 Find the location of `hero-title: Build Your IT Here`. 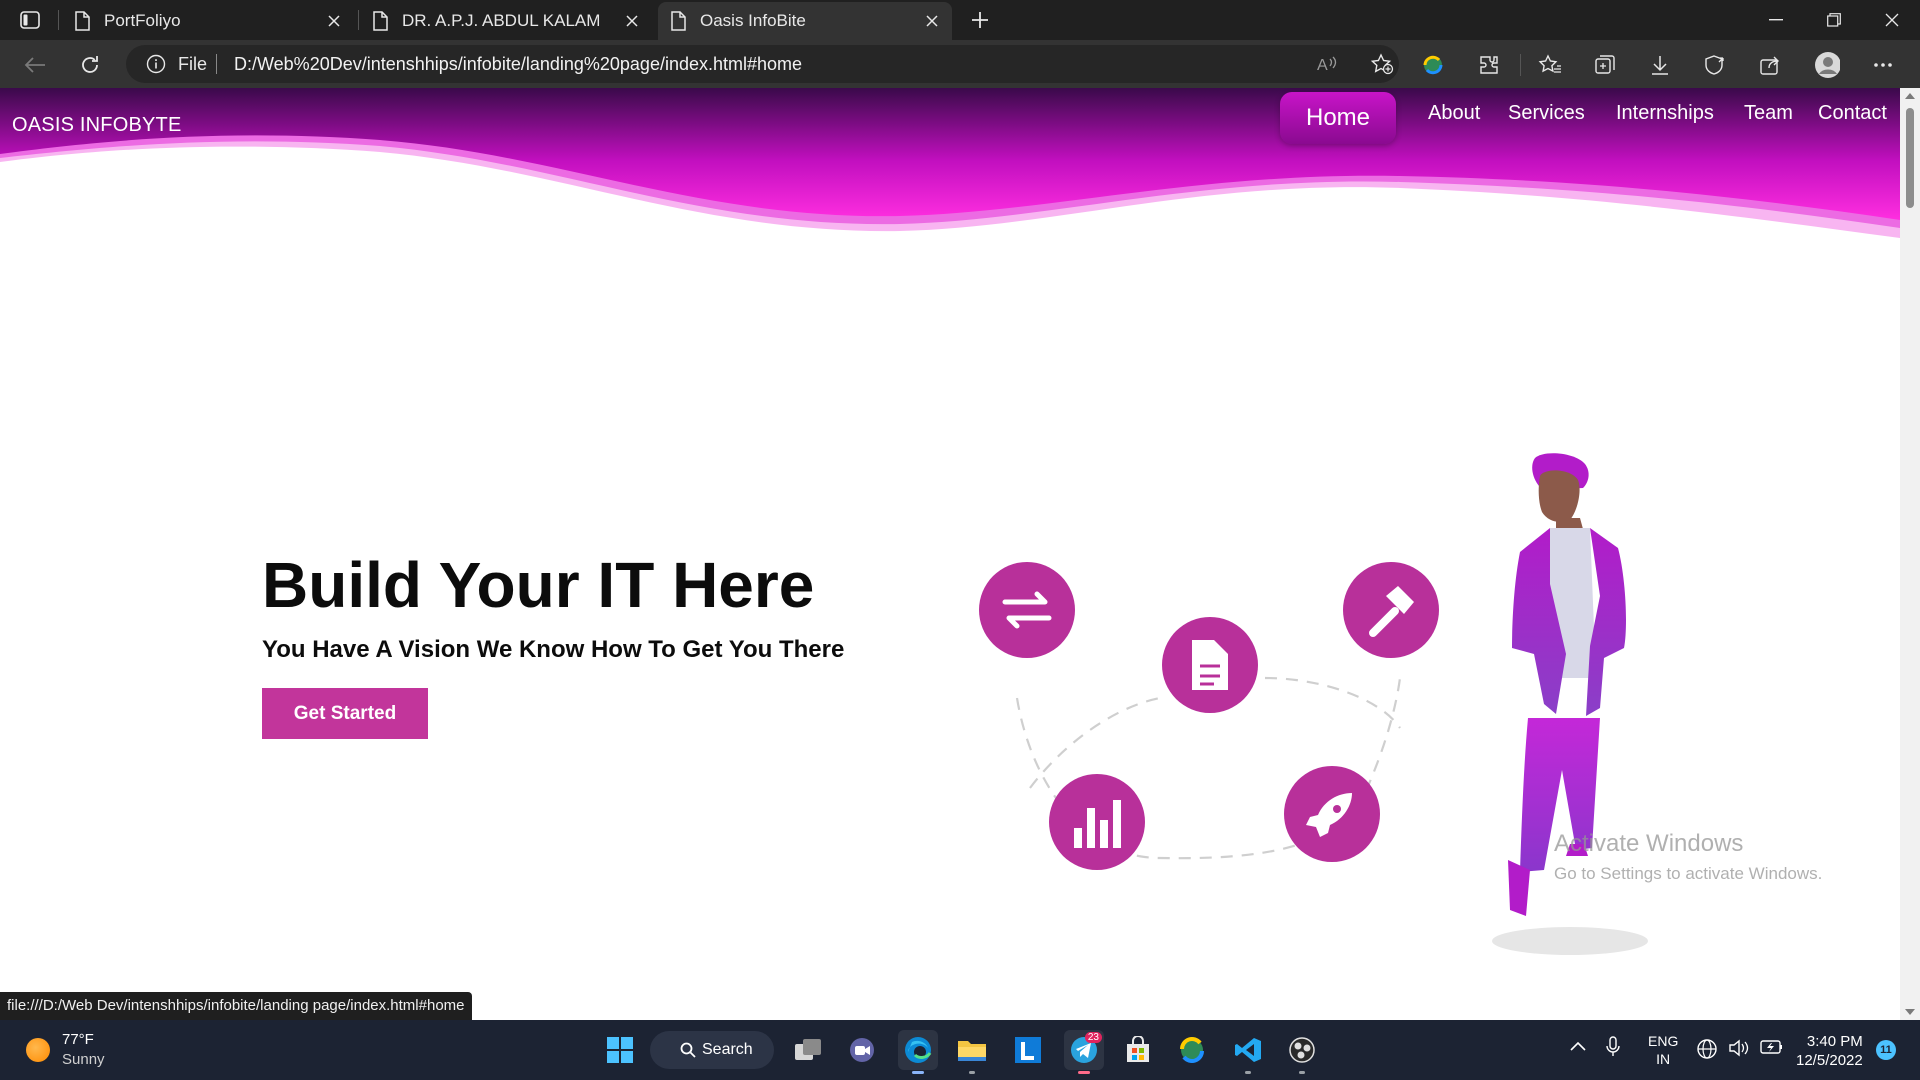

hero-title: Build Your IT Here is located at coordinates (538, 585).